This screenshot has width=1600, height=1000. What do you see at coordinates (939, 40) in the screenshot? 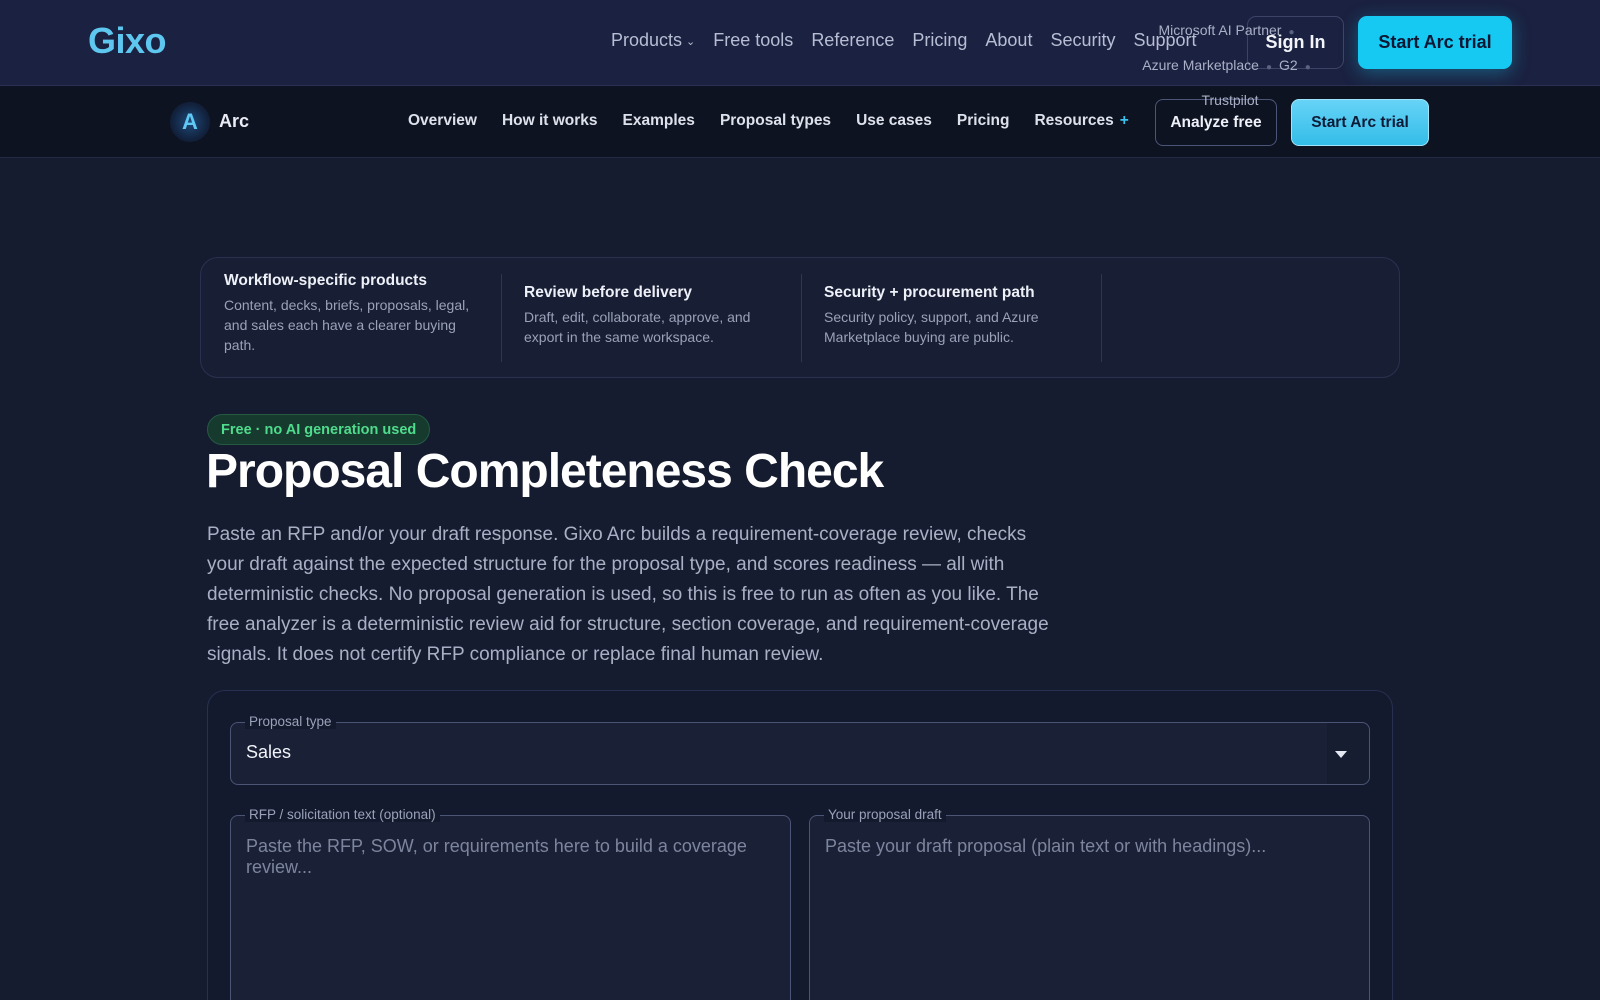
I see `nav-pricing: Pricing` at bounding box center [939, 40].